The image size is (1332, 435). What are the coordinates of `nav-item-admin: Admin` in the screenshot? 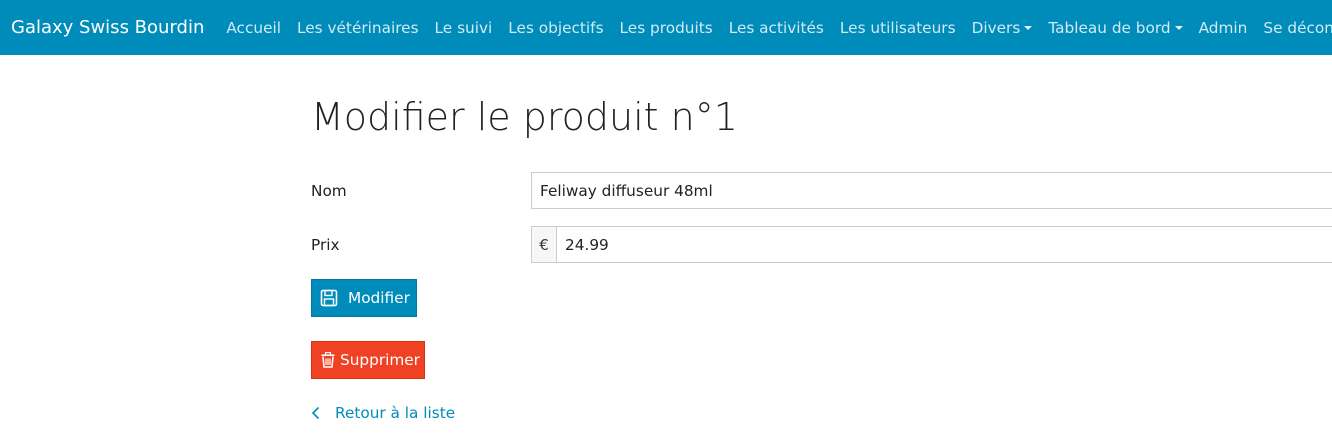 It's located at (1223, 28).